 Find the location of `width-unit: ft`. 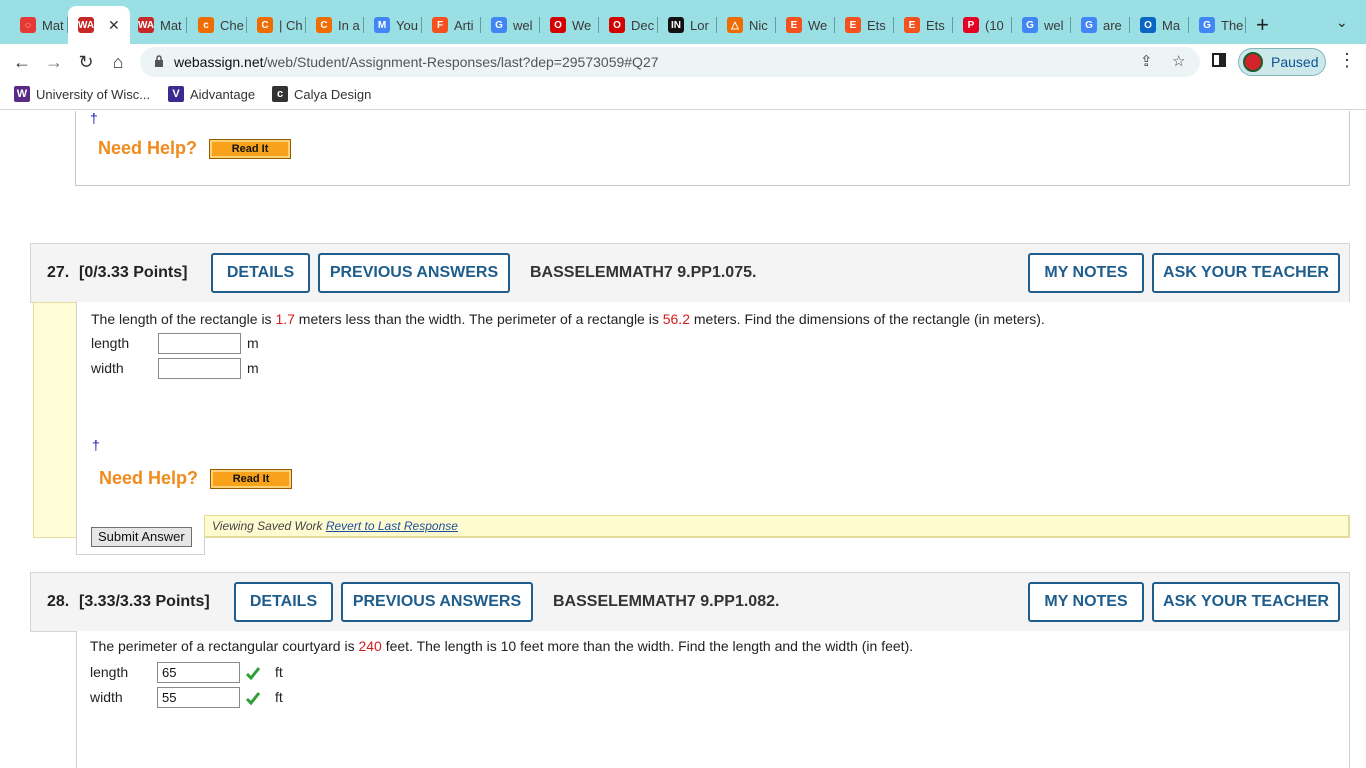

width-unit: ft is located at coordinates (279, 697).